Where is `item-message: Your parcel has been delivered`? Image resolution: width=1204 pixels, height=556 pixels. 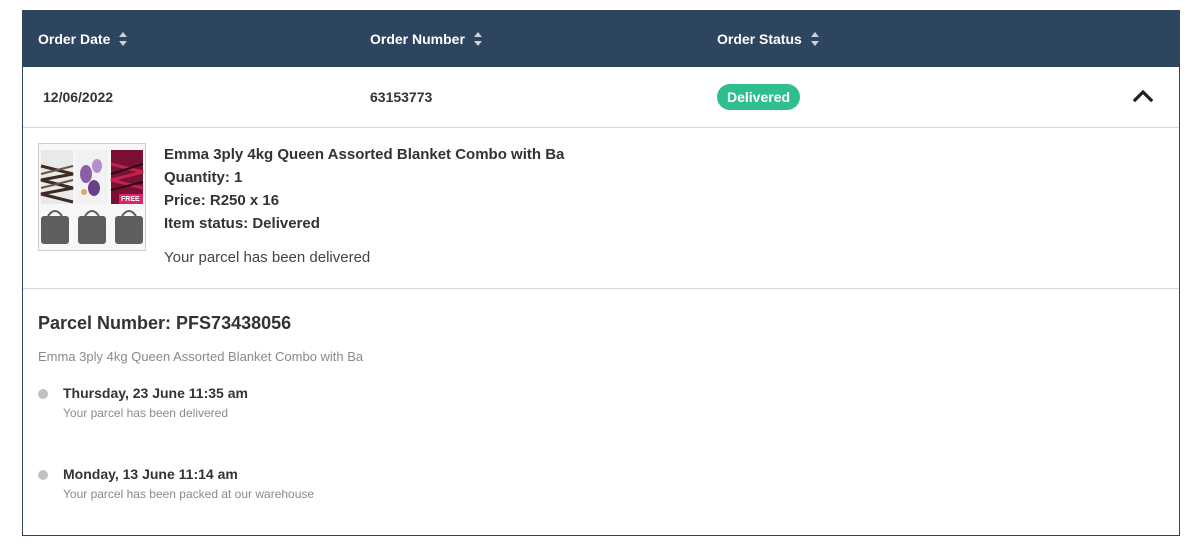
item-message: Your parcel has been delivered is located at coordinates (267, 257).